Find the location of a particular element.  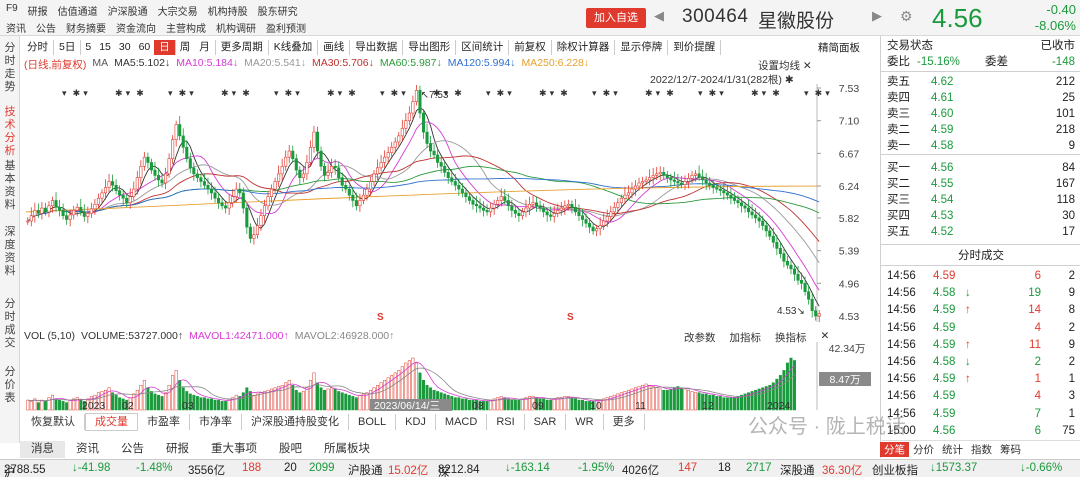

adjust-mode-button: 前复权 is located at coordinates (530, 47).